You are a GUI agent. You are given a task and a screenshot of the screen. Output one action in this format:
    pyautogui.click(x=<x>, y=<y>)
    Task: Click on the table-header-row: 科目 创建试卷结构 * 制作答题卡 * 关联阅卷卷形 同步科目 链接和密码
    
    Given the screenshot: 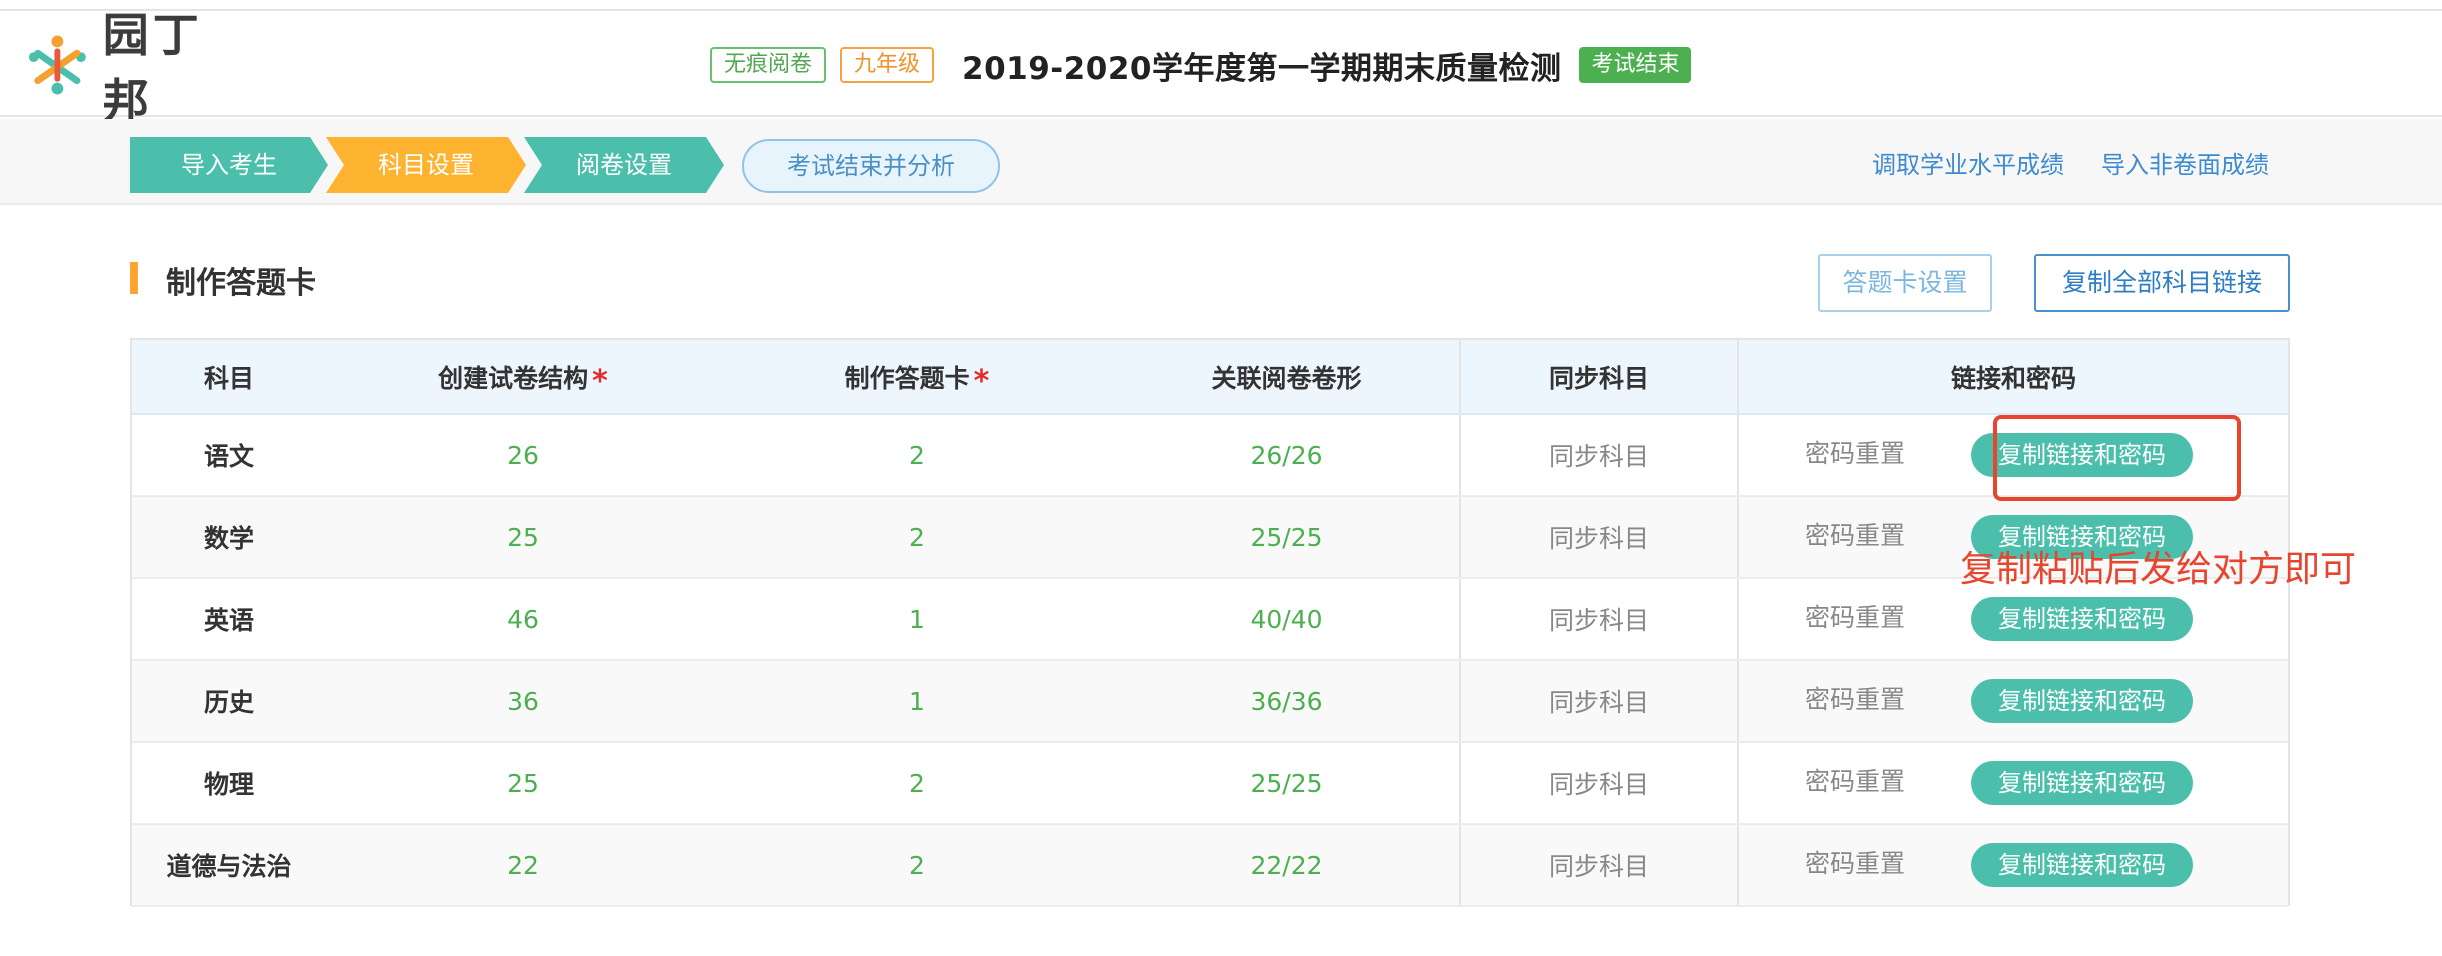 What is the action you would take?
    pyautogui.click(x=1210, y=377)
    